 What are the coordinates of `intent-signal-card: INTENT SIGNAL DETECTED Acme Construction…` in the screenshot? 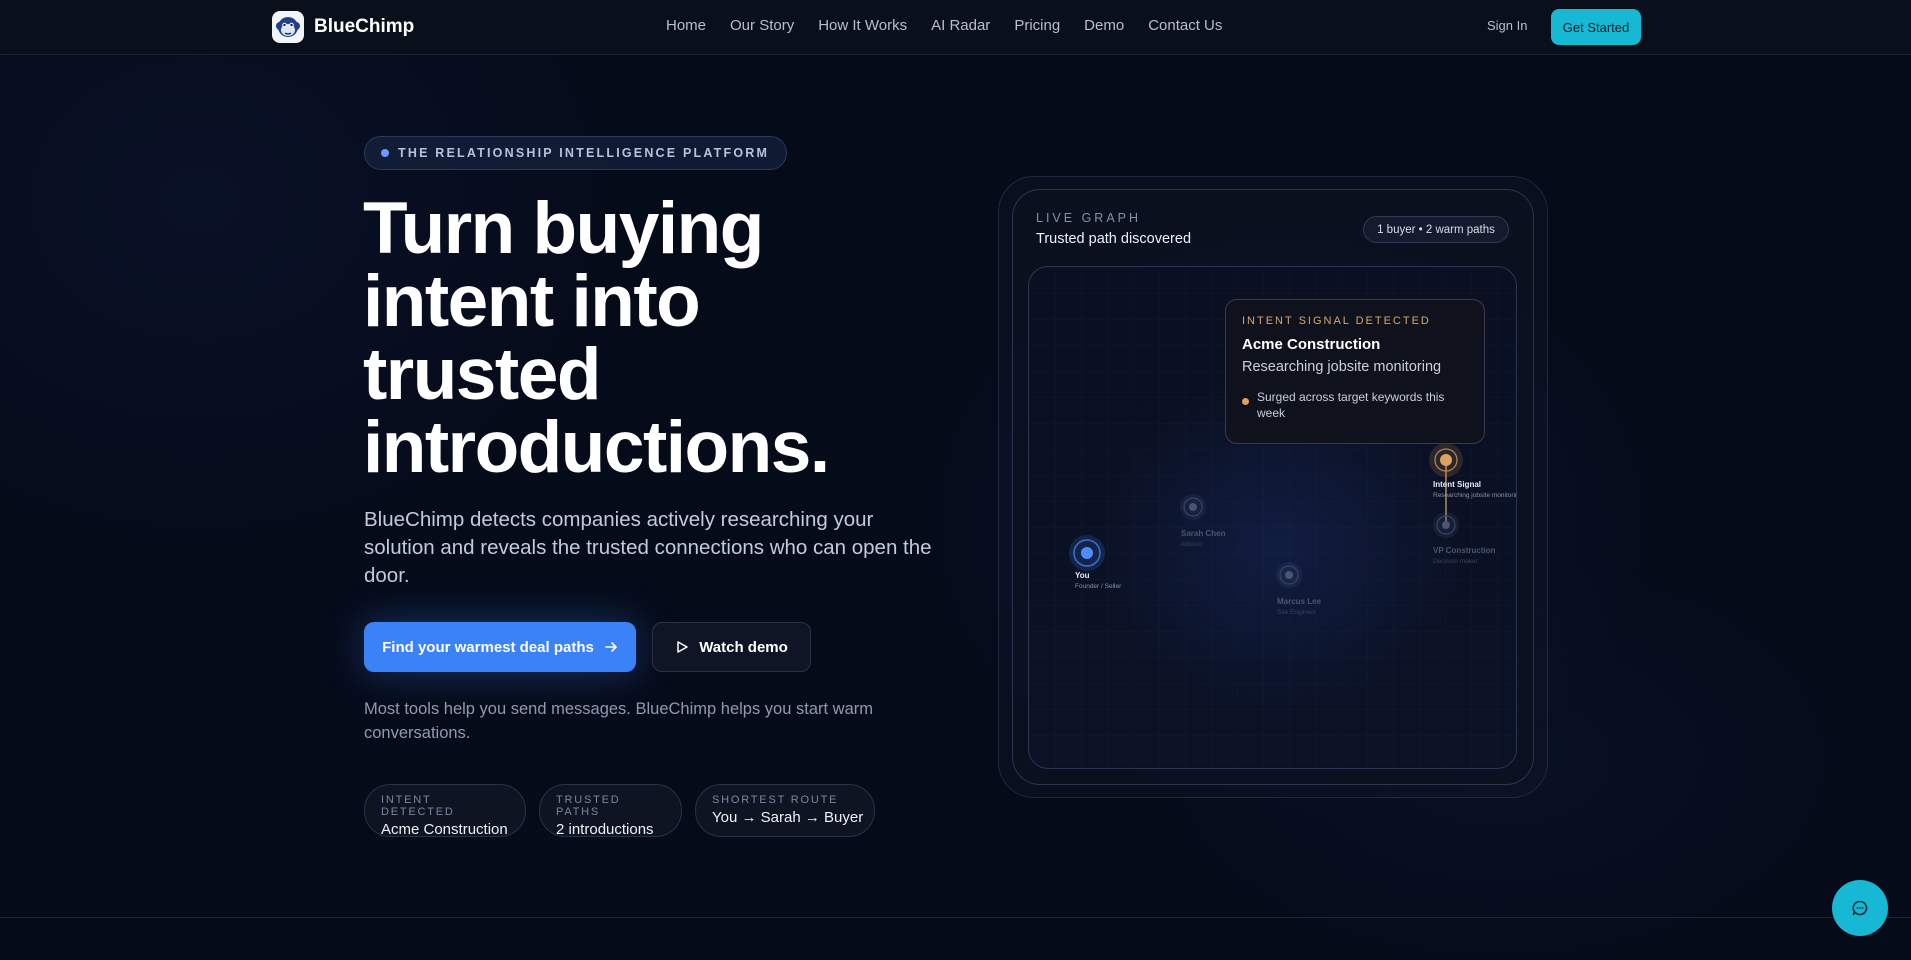 It's located at (1355, 371).